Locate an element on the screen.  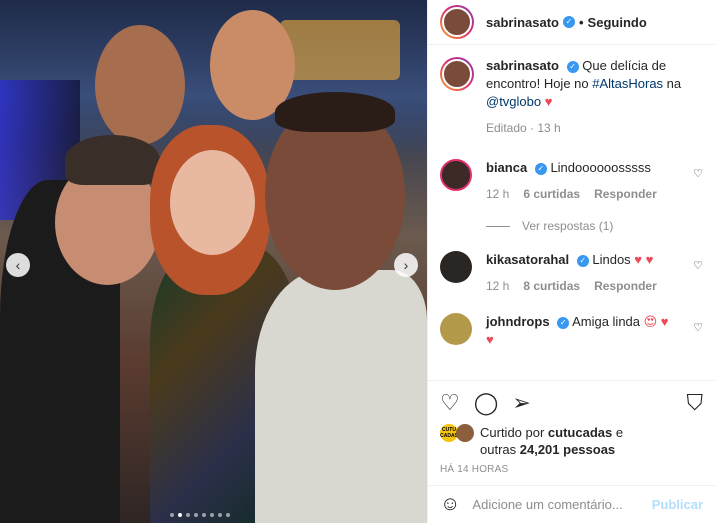
chevron-left-icon: ‹ is located at coordinates (18, 265).